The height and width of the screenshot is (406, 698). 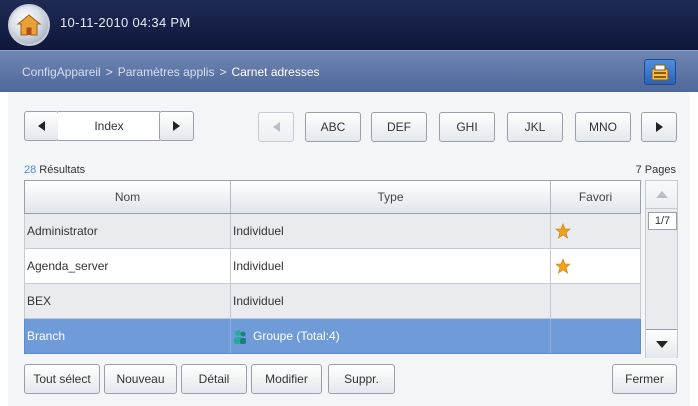 What do you see at coordinates (166, 72) in the screenshot?
I see `breadcrumb-item-parametres: Paramètres applis` at bounding box center [166, 72].